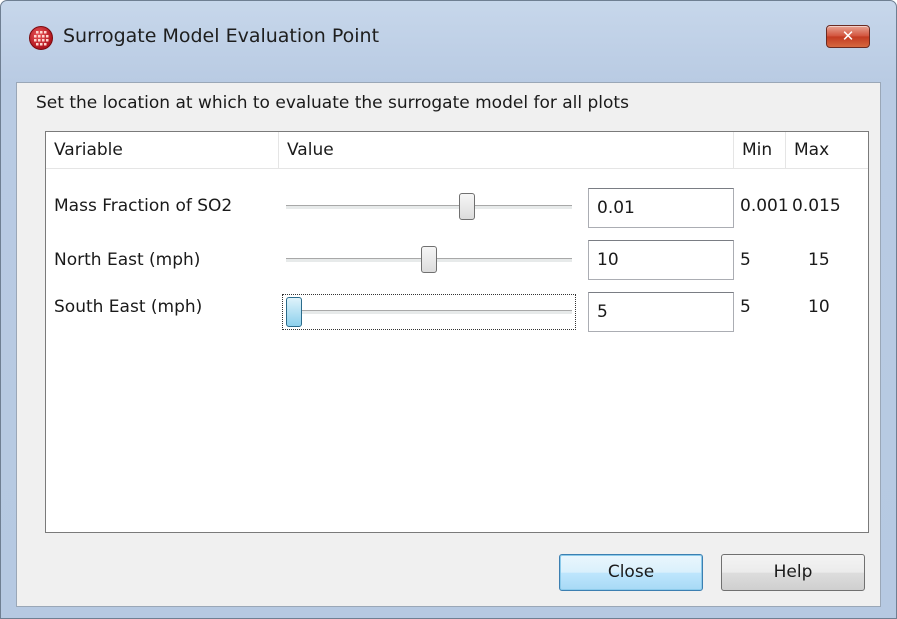 The image size is (897, 619). Describe the element at coordinates (41, 38) in the screenshot. I see `grid-globe-icon` at that location.